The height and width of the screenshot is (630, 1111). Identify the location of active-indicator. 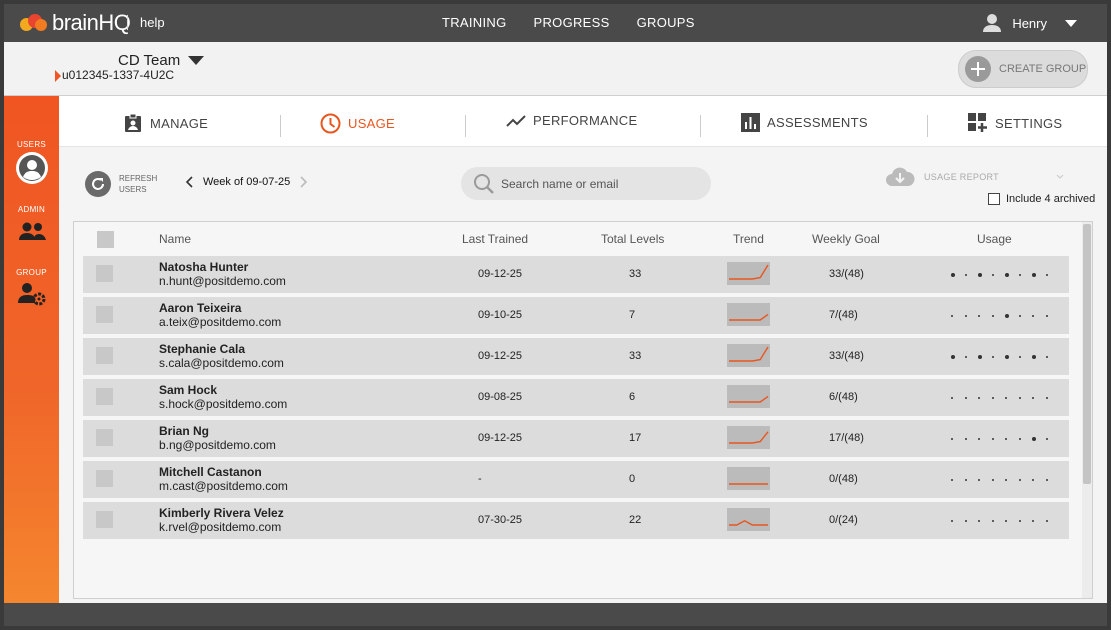
(58, 76).